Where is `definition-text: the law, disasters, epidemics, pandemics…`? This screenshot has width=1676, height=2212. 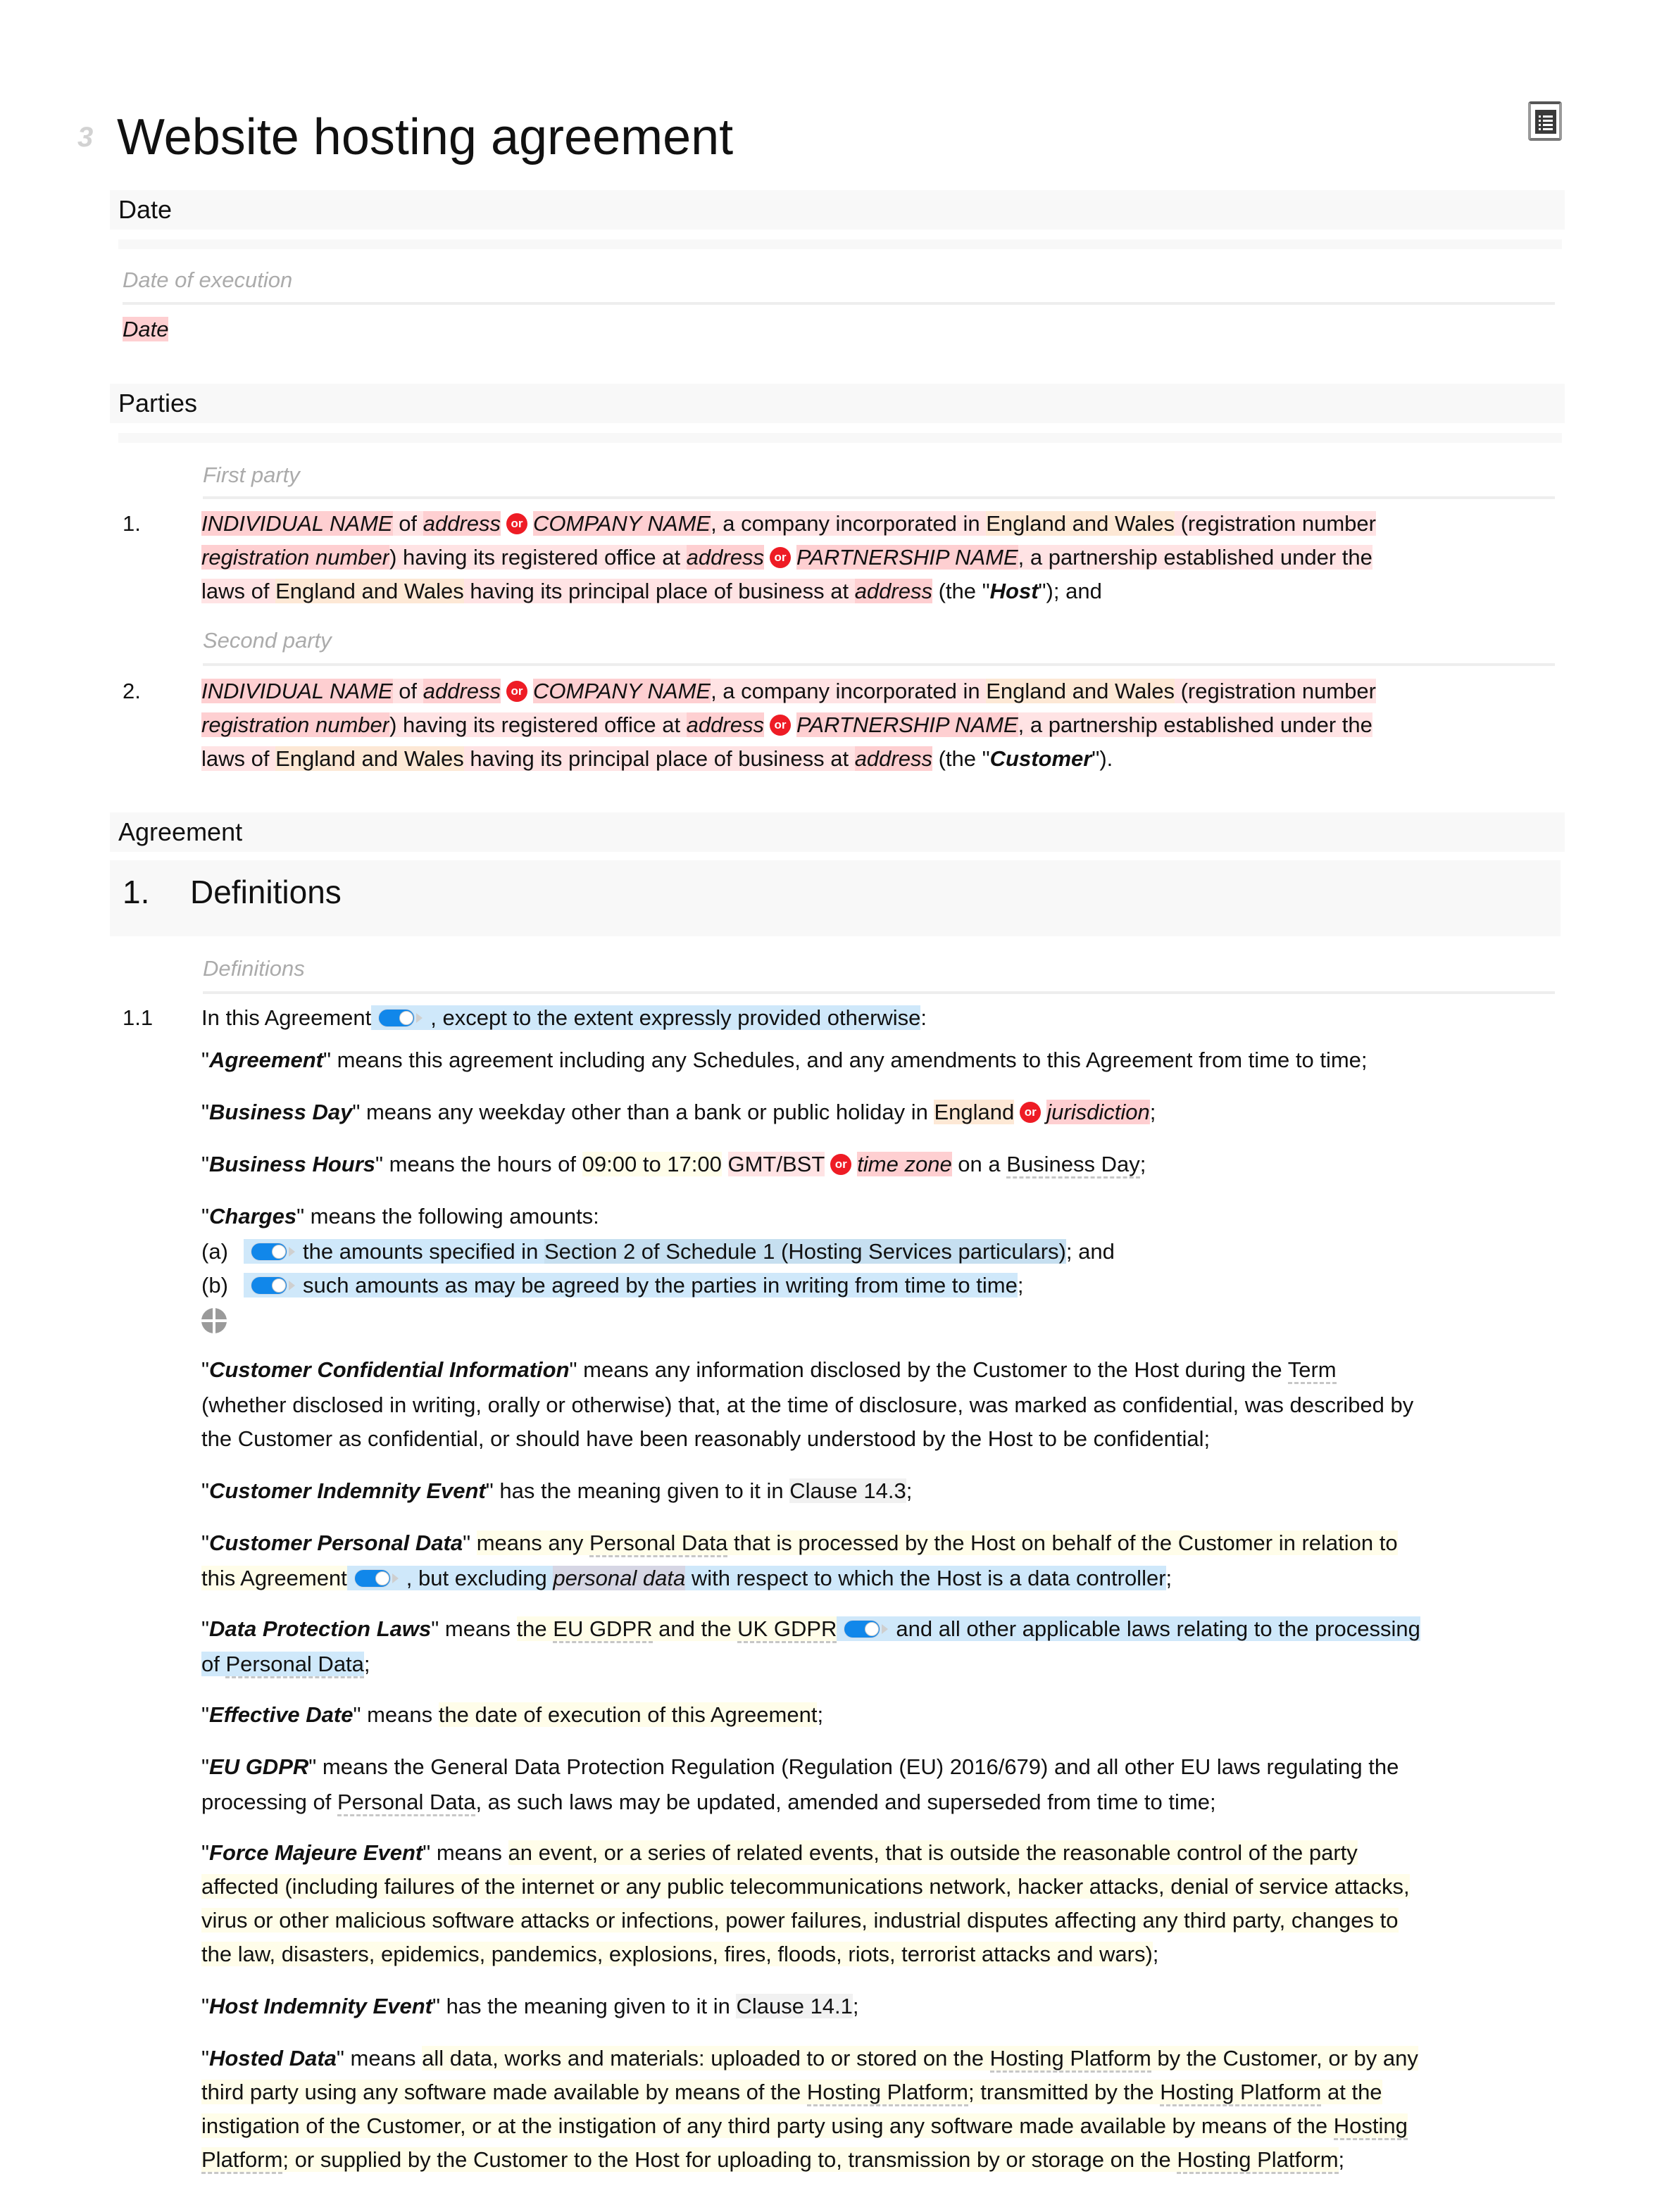 definition-text: the law, disasters, epidemics, pandemics… is located at coordinates (677, 1954).